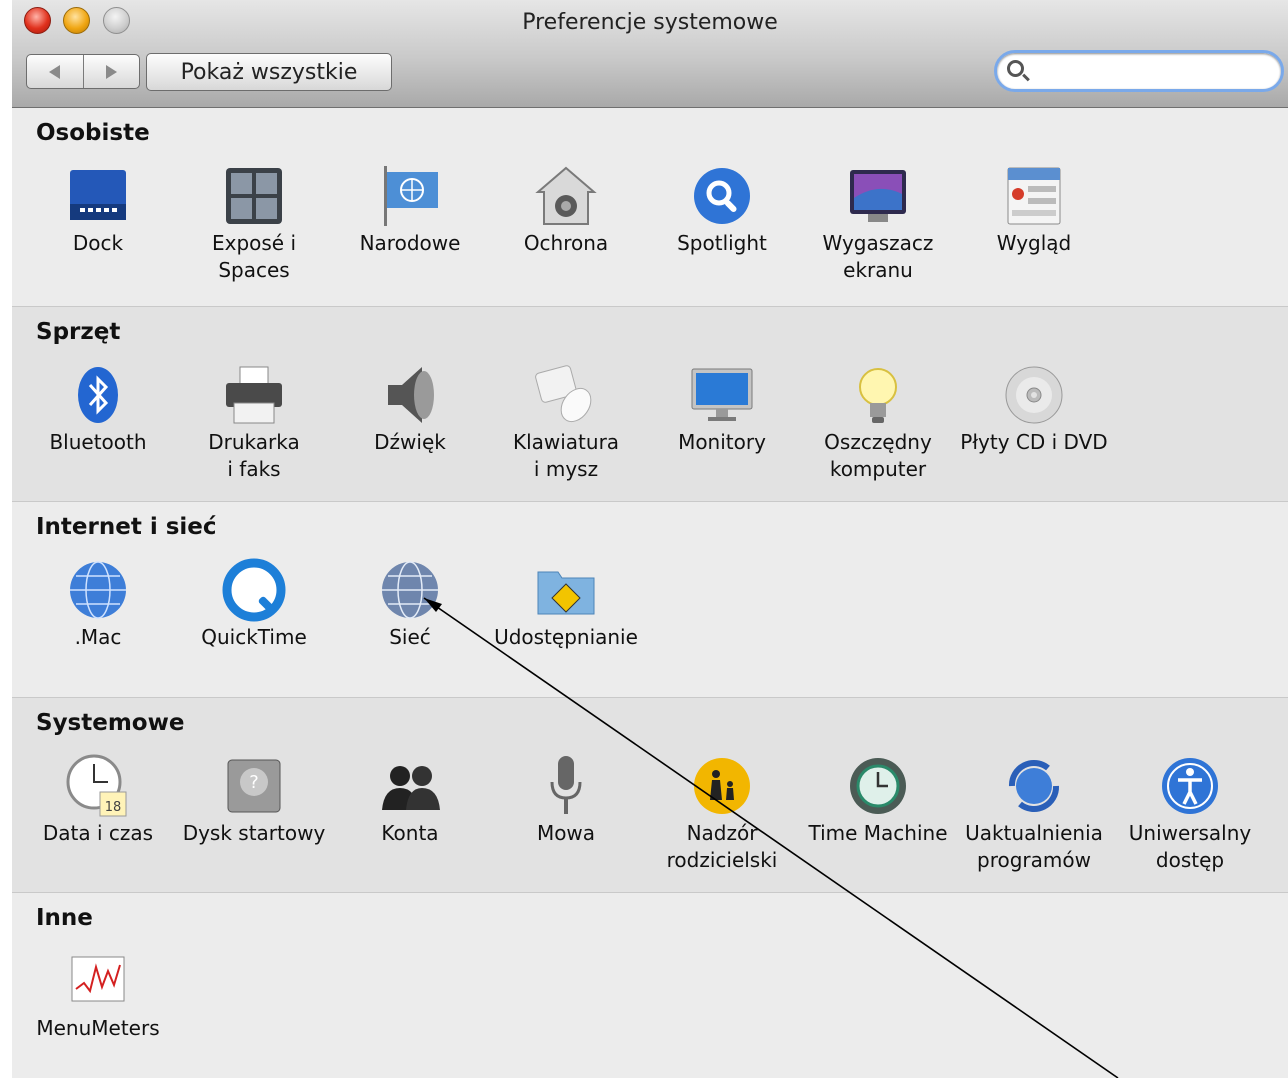  What do you see at coordinates (1190, 786) in the screenshot?
I see `universal-access-icon` at bounding box center [1190, 786].